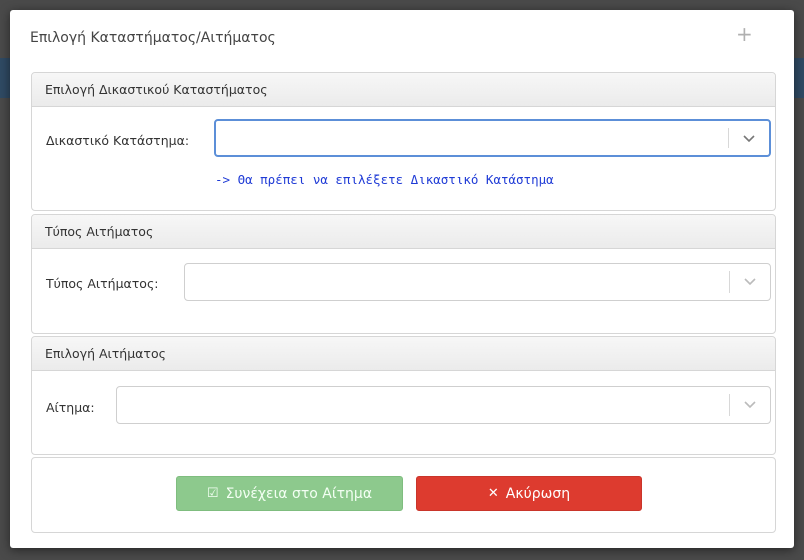  Describe the element at coordinates (402, 38) in the screenshot. I see `modal-header: Επιλογή Καταστήματος/Αιτήματος +` at that location.